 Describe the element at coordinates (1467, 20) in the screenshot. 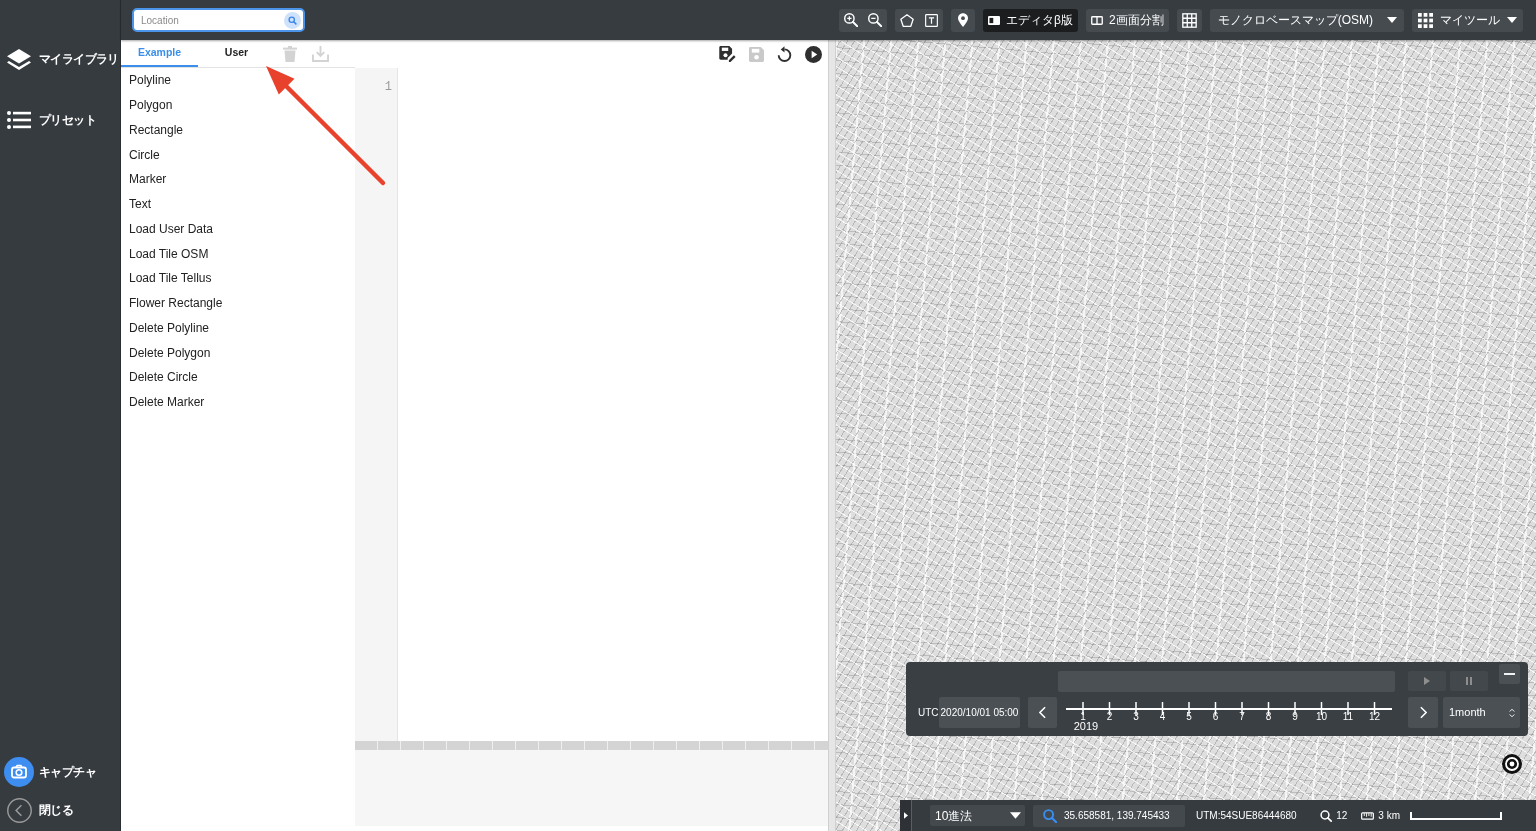

I see `my-tools-menu: マイツール` at that location.